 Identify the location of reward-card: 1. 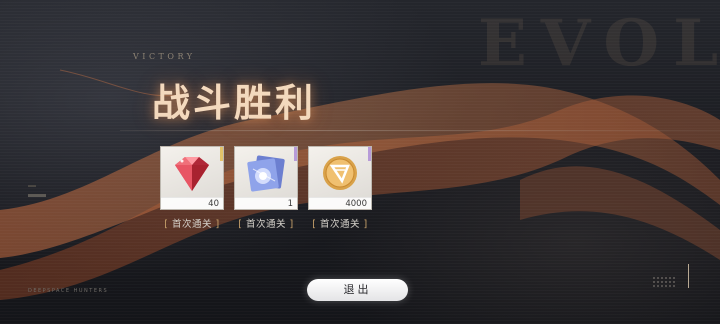
(266, 178).